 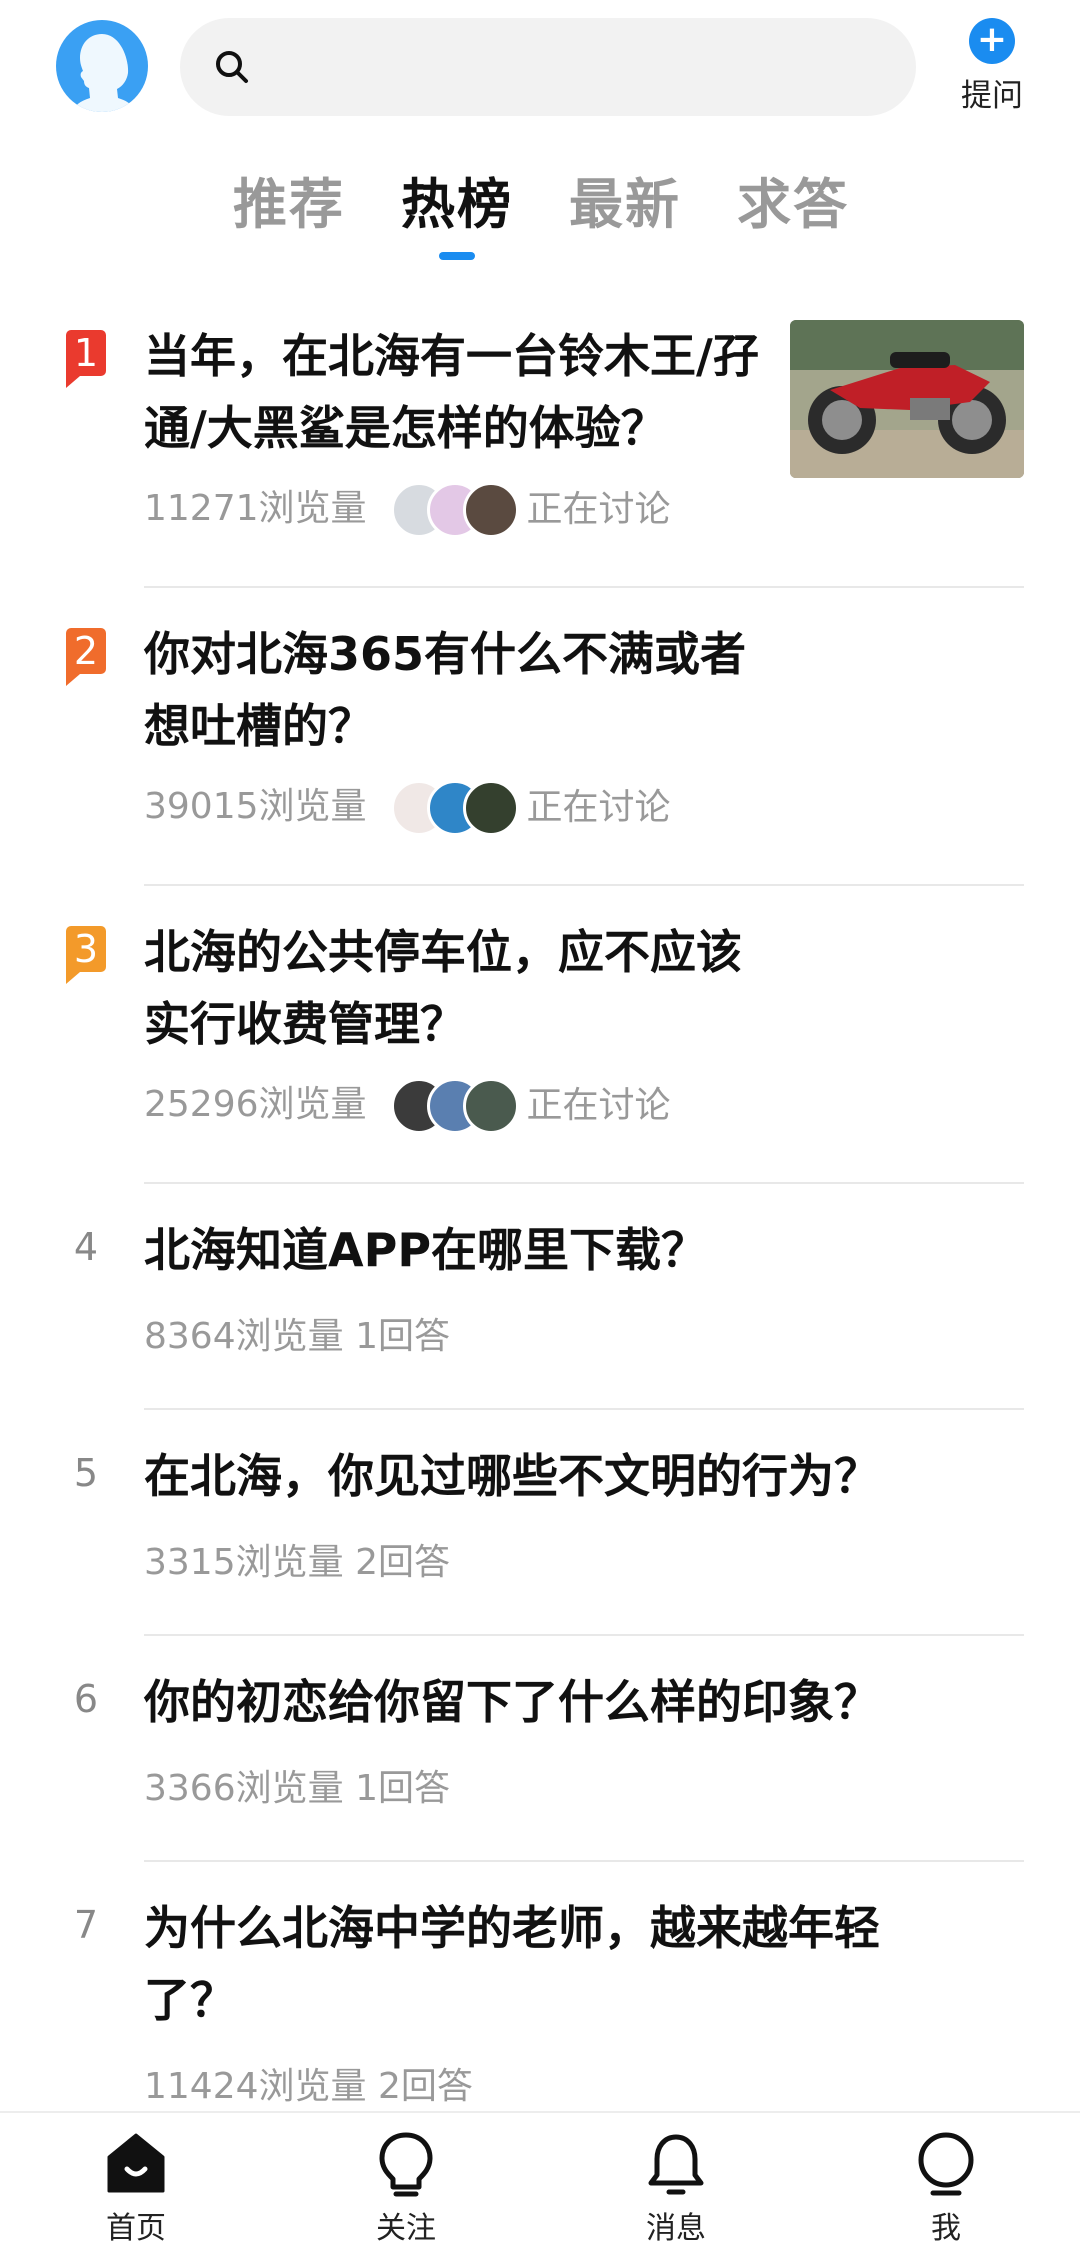 What do you see at coordinates (946, 2164) in the screenshot?
I see `profile-icon` at bounding box center [946, 2164].